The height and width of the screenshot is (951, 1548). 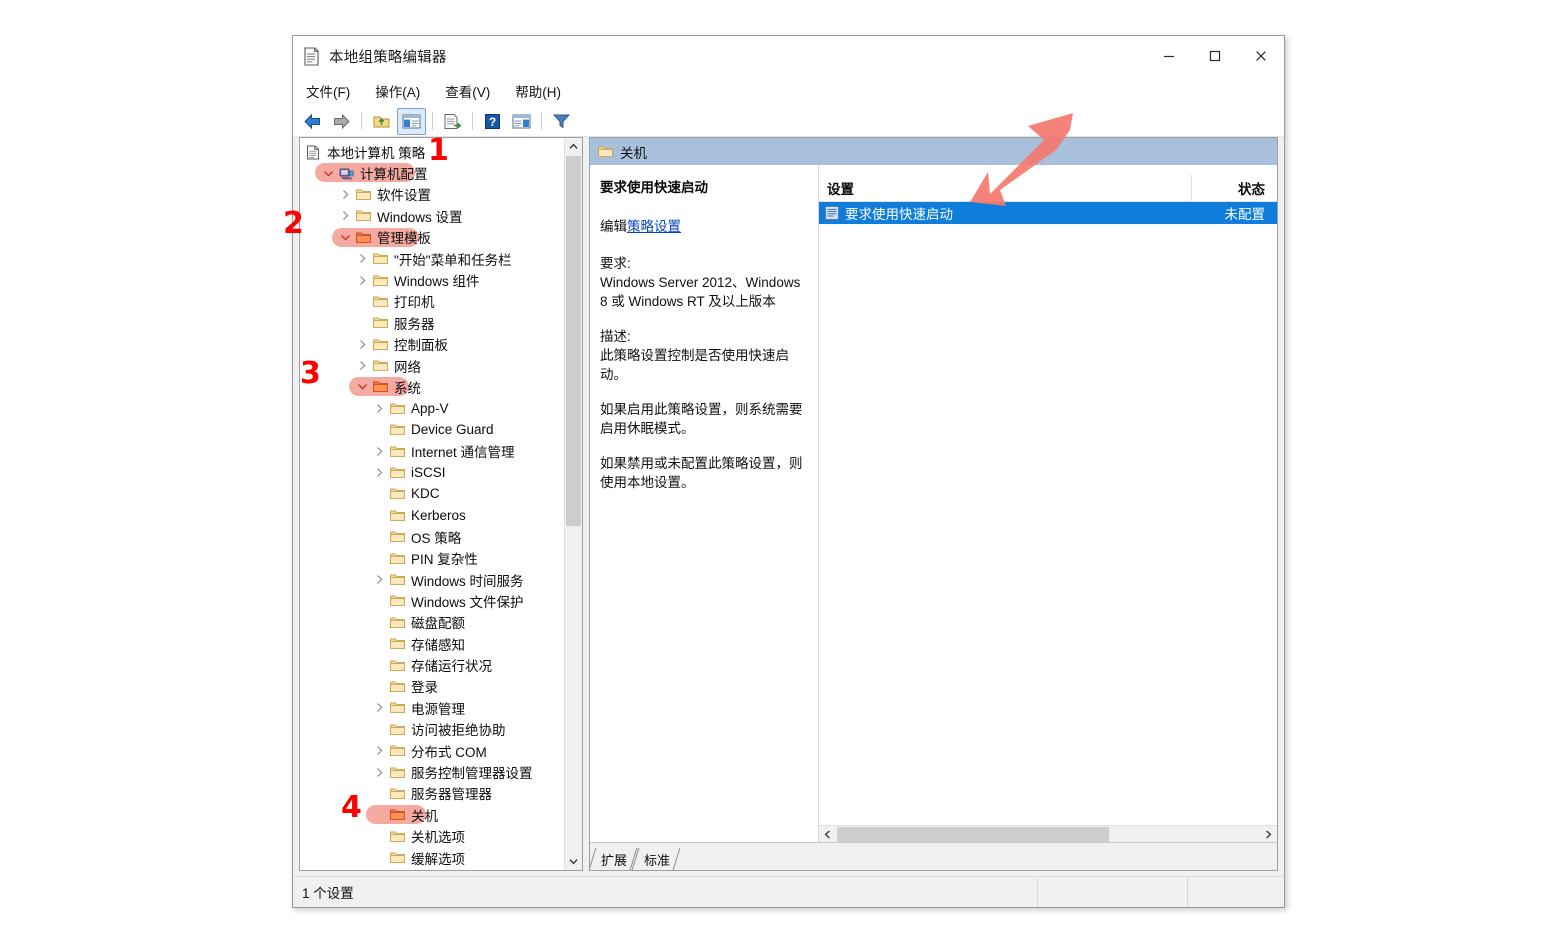 What do you see at coordinates (432, 515) in the screenshot?
I see `tree-item-16: Kerberos` at bounding box center [432, 515].